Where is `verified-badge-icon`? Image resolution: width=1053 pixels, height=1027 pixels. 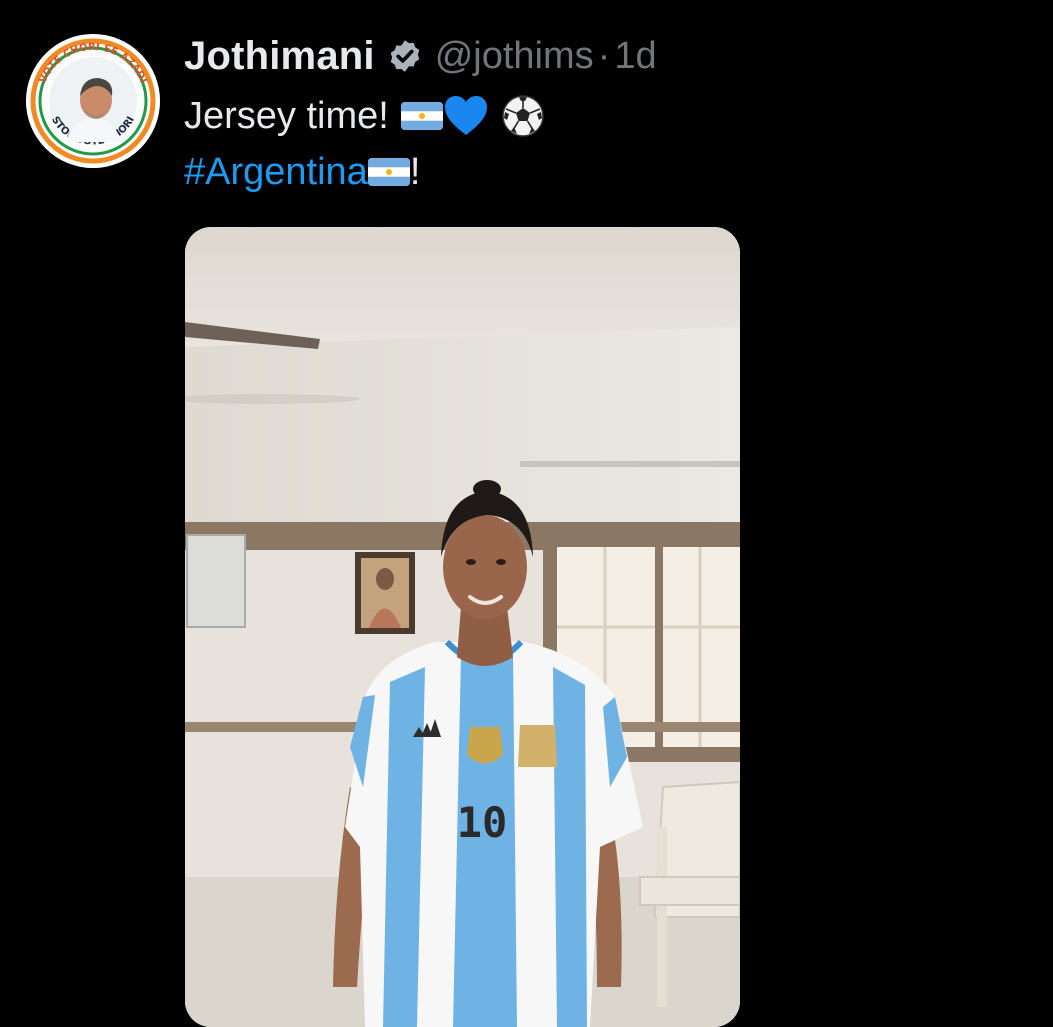 verified-badge-icon is located at coordinates (405, 56).